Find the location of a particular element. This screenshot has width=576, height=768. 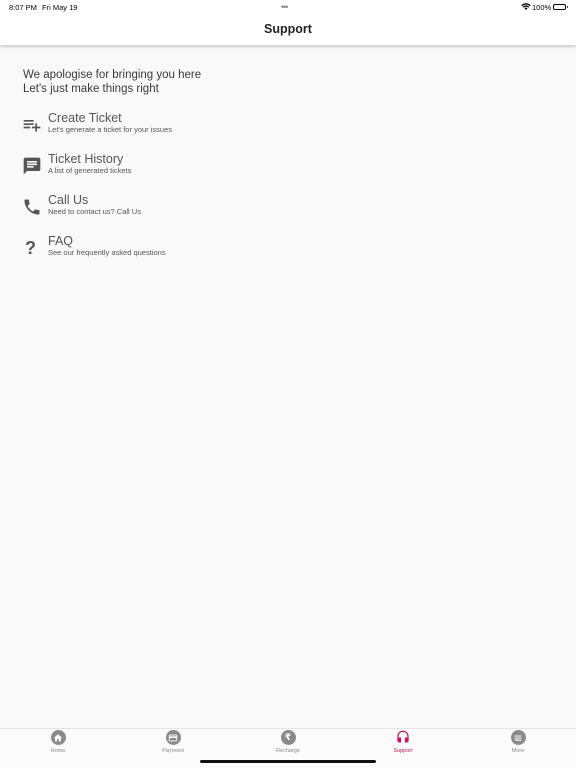

create-ticket-title: Create Ticket is located at coordinates (85, 118).